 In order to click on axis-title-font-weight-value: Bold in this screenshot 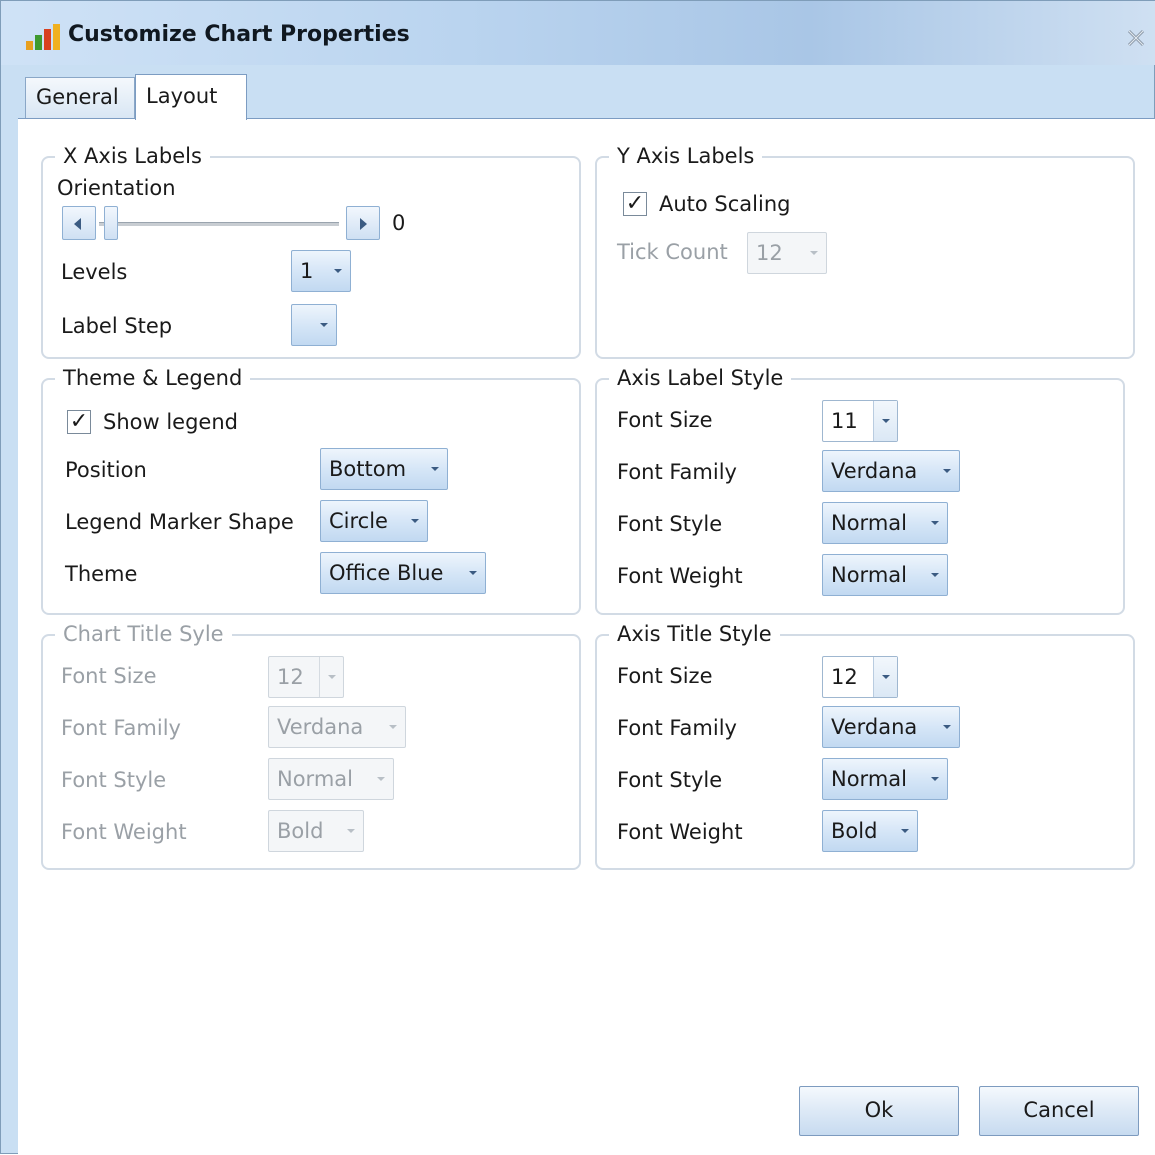, I will do `click(854, 831)`.